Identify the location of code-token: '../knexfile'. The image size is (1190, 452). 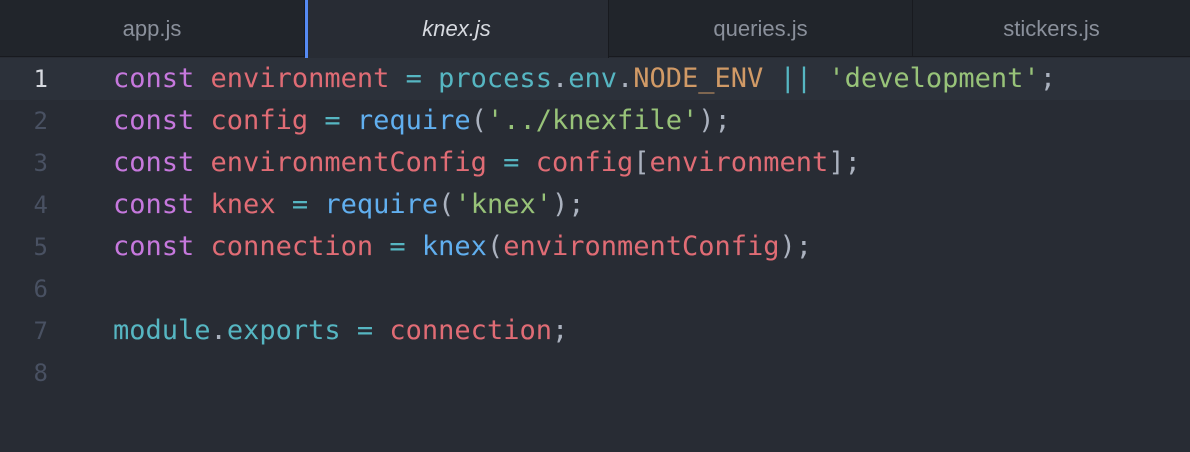
(592, 120).